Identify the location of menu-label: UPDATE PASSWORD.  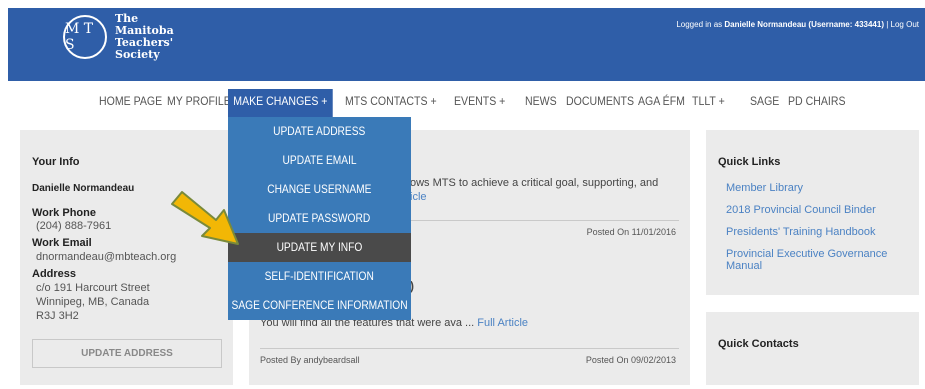
(319, 218).